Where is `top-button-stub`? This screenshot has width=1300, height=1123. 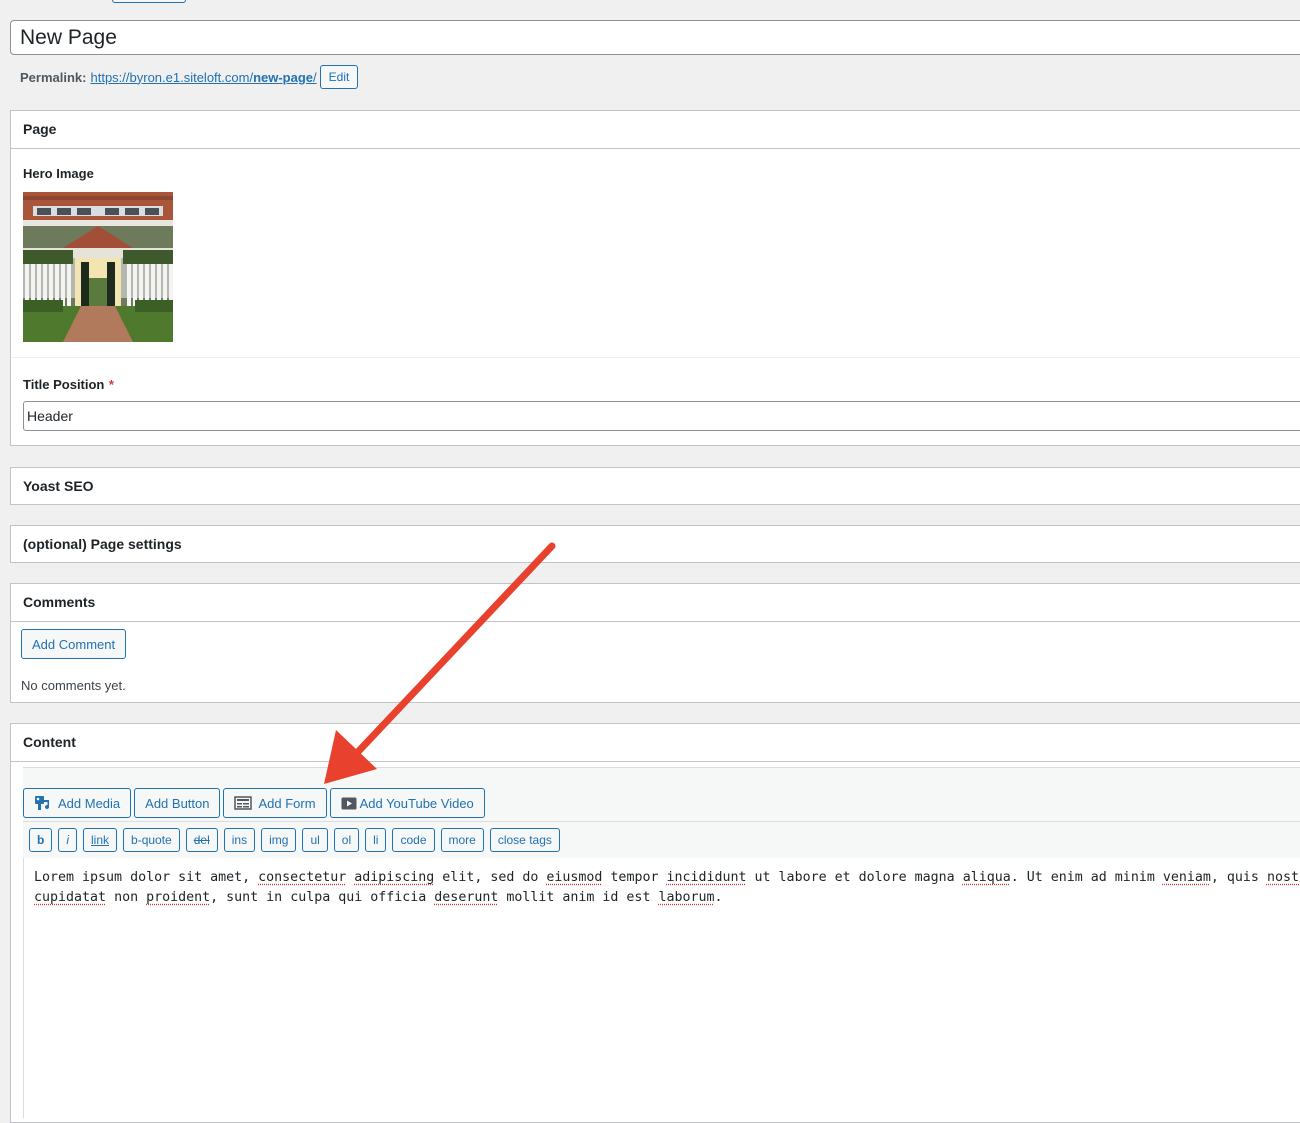
top-button-stub is located at coordinates (149, 1).